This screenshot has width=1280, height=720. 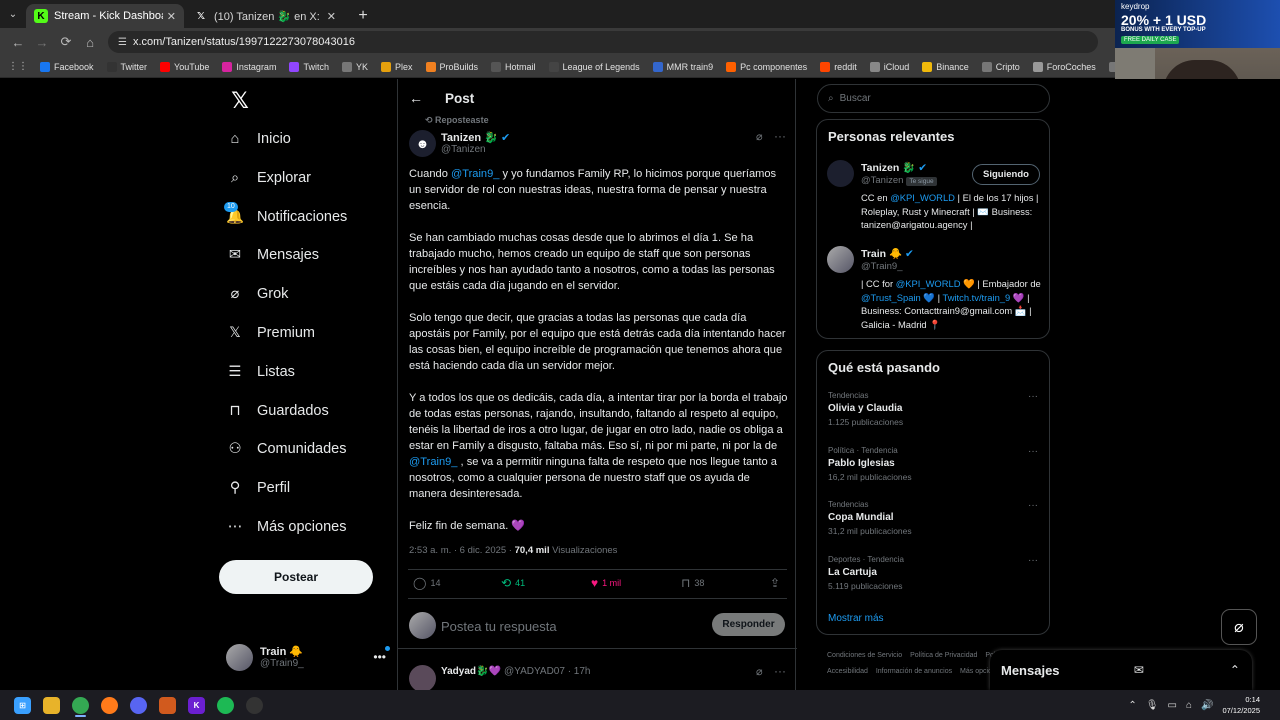 What do you see at coordinates (80, 705) in the screenshot?
I see `chrome-icon` at bounding box center [80, 705].